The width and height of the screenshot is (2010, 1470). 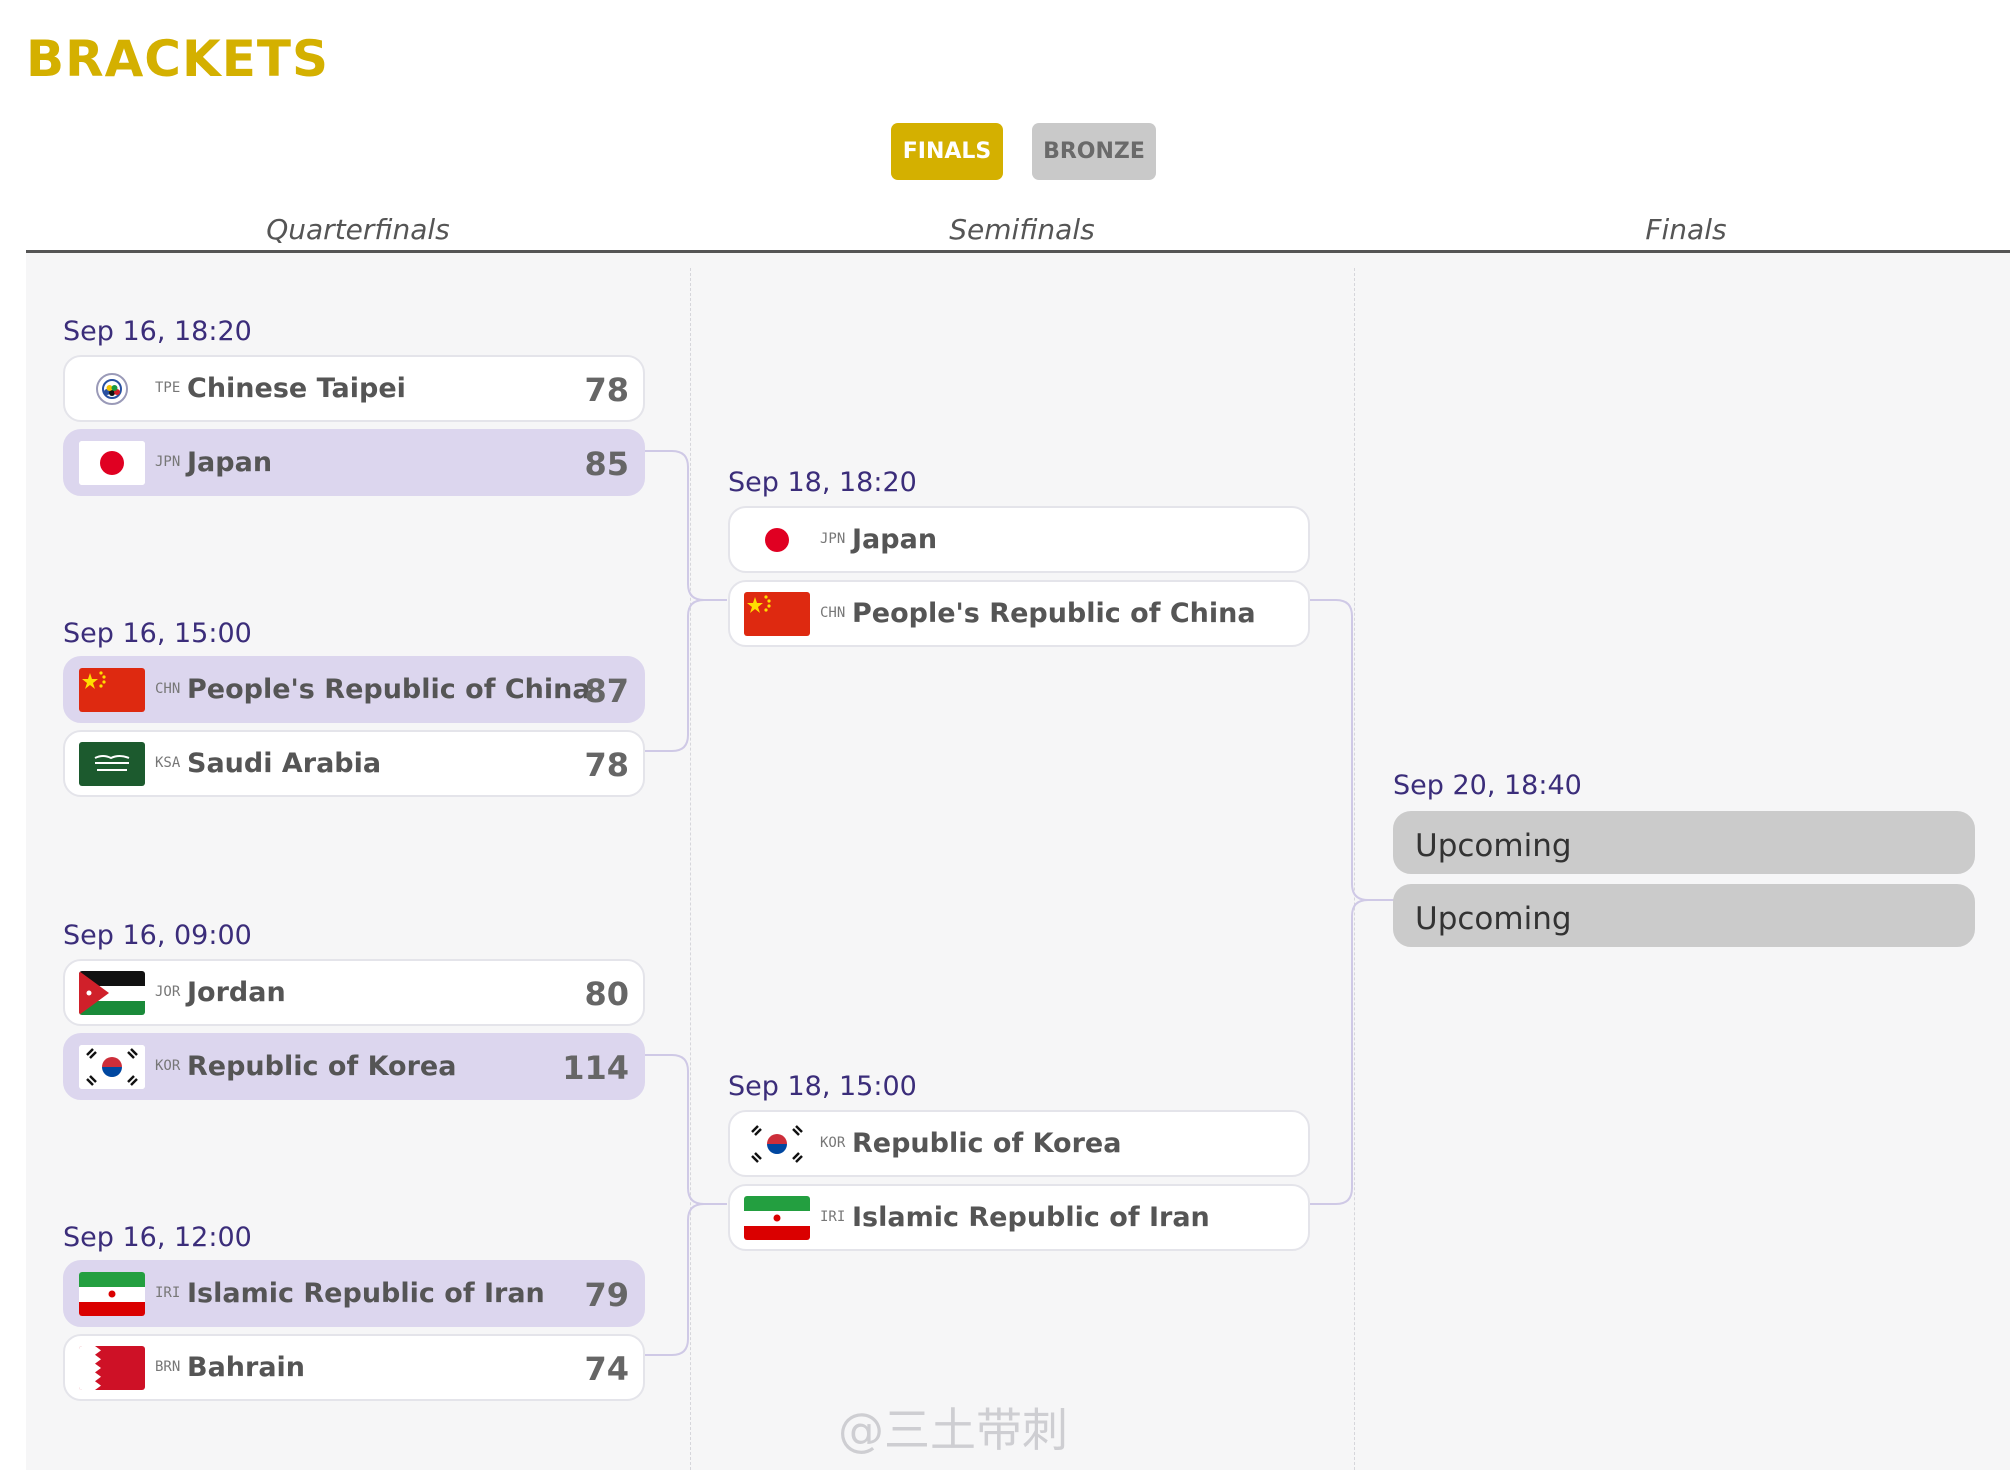 I want to click on match-date: Sep 16, 18:20, so click(x=157, y=331).